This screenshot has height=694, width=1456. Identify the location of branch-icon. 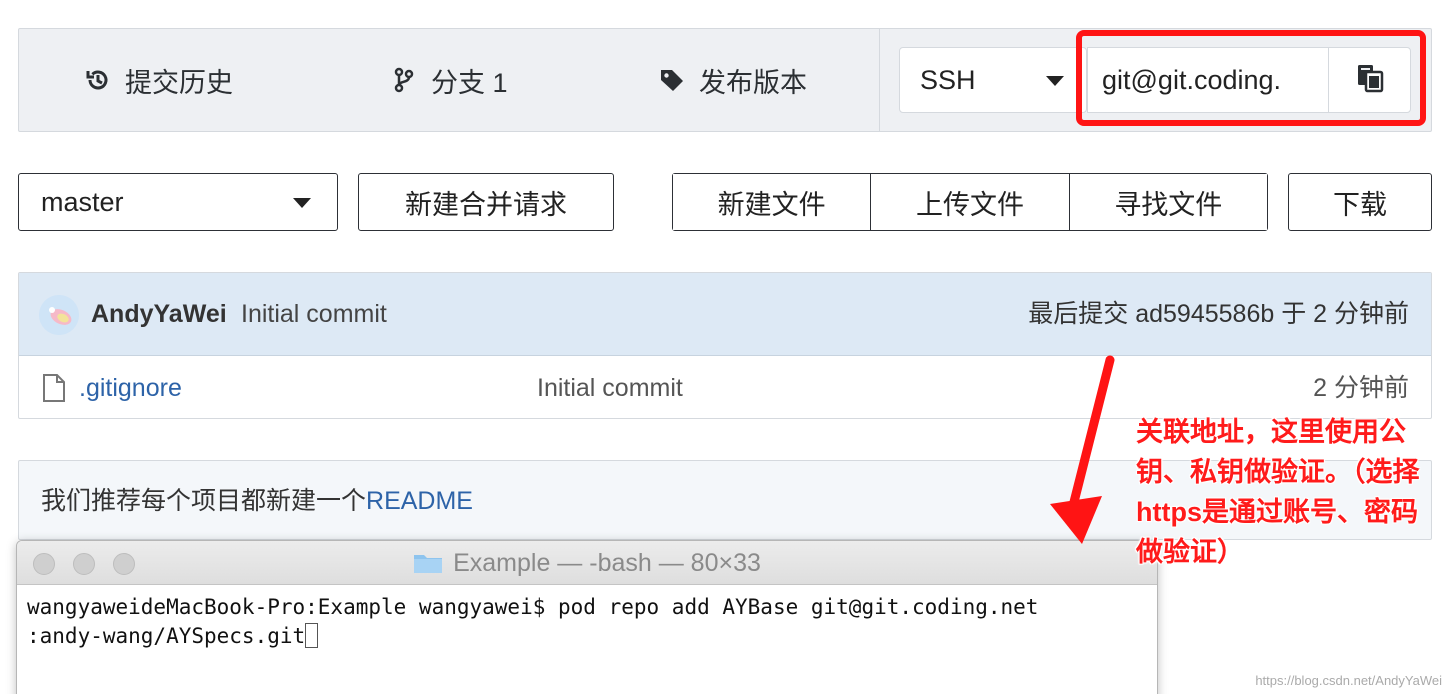
(404, 80).